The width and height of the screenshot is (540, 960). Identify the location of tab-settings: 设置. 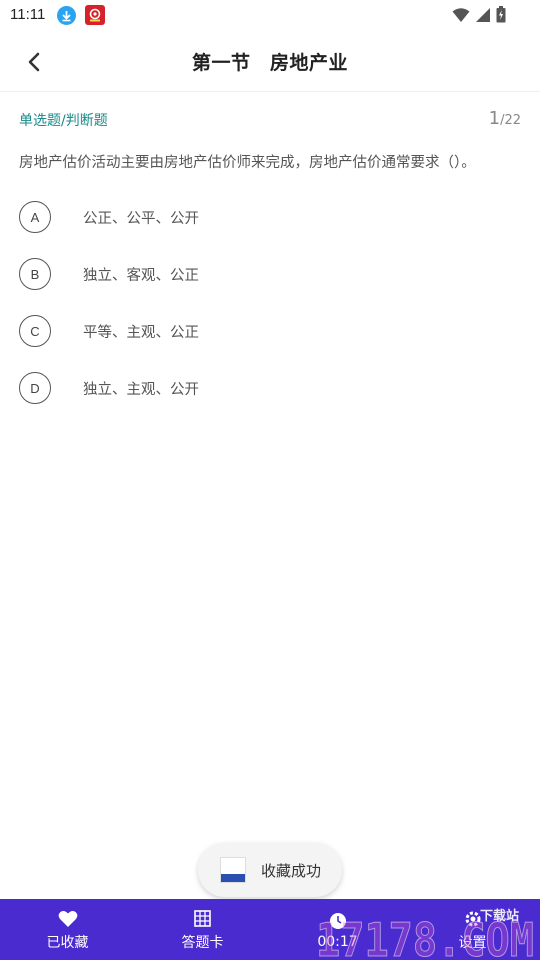
(472, 929).